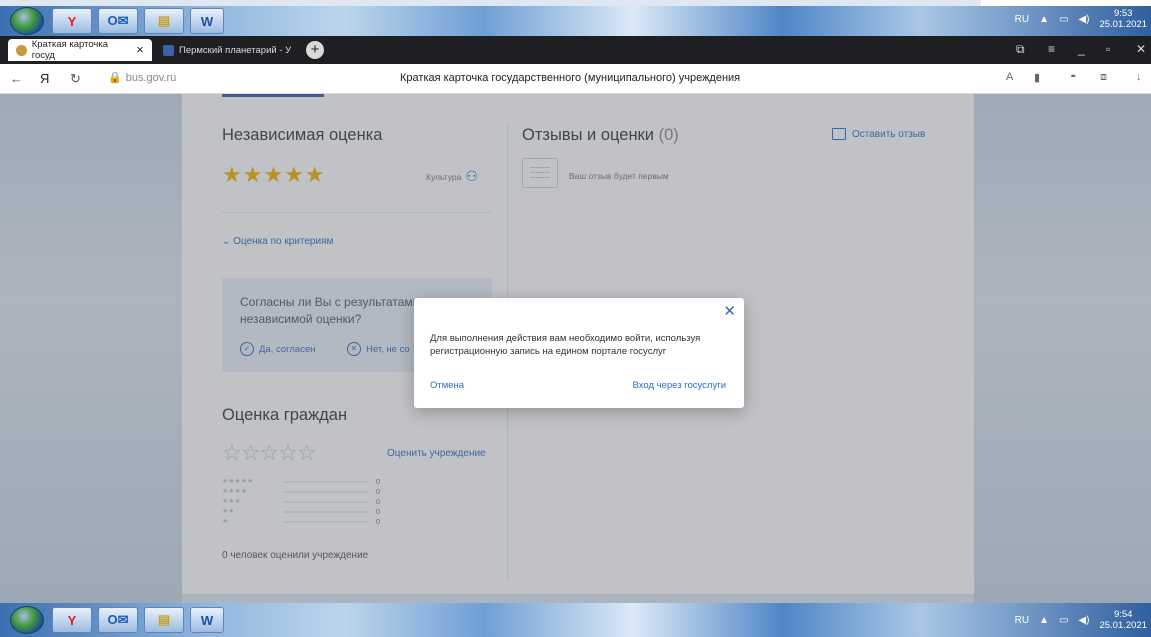 This screenshot has height=637, width=1151. What do you see at coordinates (1020, 49) in the screenshot?
I see `tabs-menu-icon: ⧉` at bounding box center [1020, 49].